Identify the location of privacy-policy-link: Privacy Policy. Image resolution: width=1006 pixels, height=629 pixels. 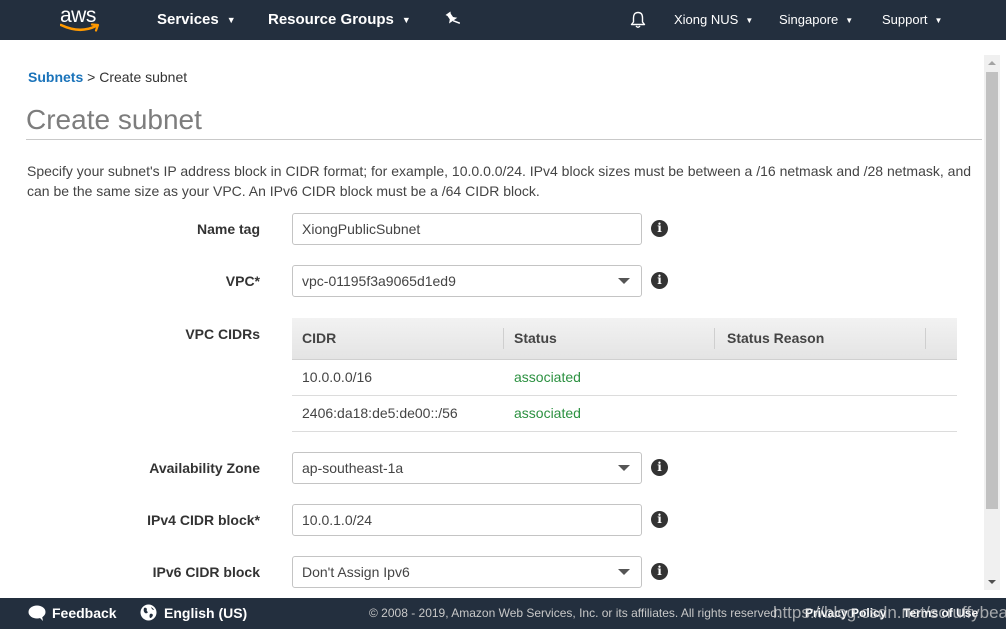
(845, 613).